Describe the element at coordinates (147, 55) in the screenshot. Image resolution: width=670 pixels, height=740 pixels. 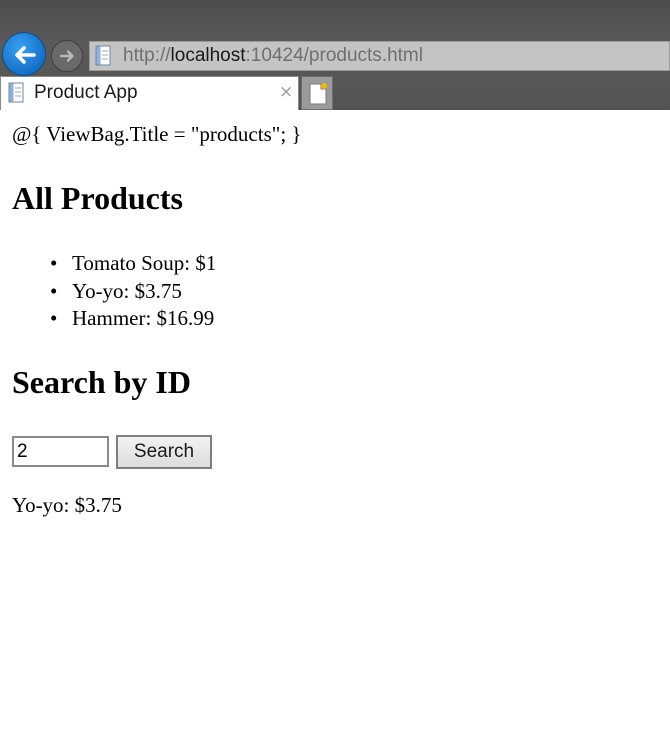
I see `url-scheme: http://` at that location.